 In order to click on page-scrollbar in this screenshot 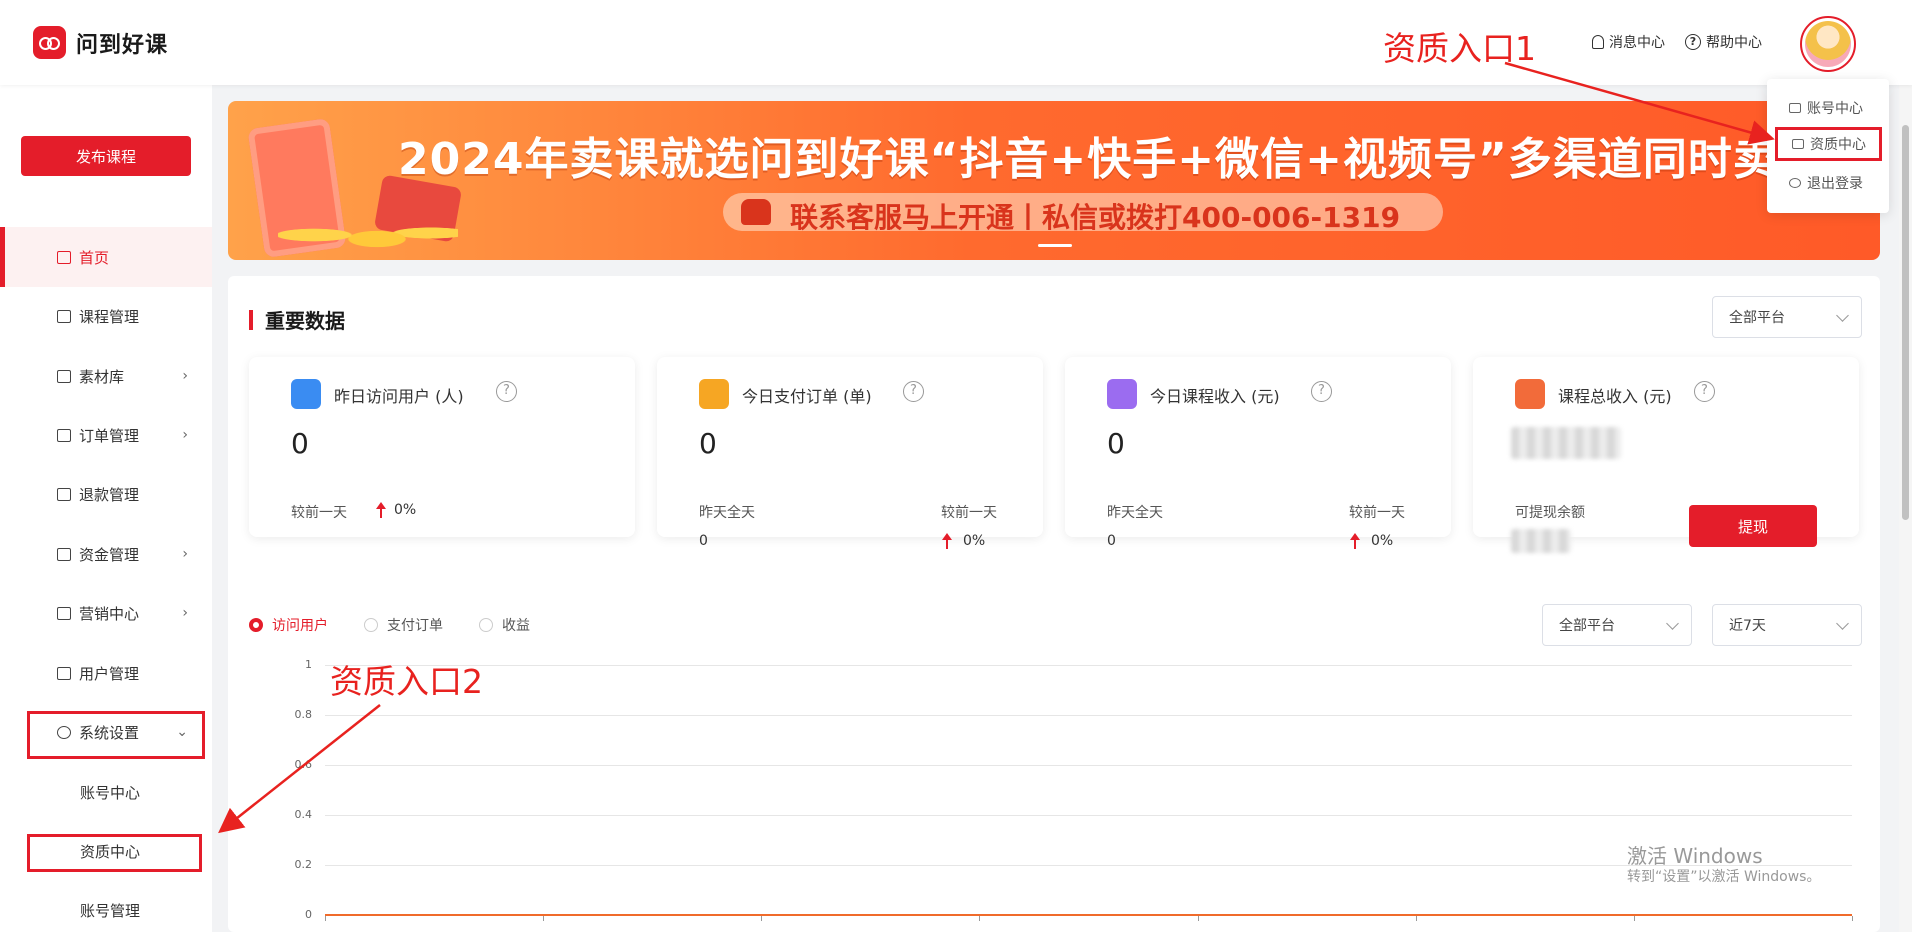, I will do `click(1905, 508)`.